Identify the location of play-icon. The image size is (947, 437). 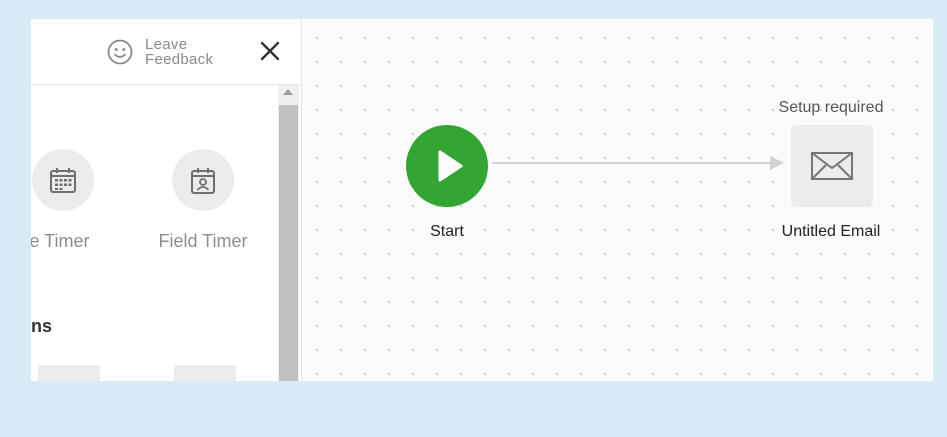
(450, 166).